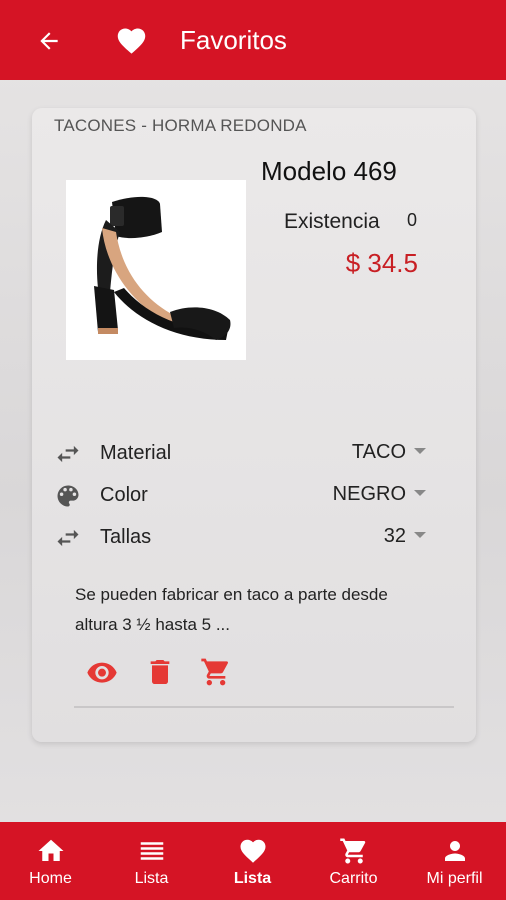 The image size is (506, 900). What do you see at coordinates (233, 40) in the screenshot?
I see `page-title: Favoritos` at bounding box center [233, 40].